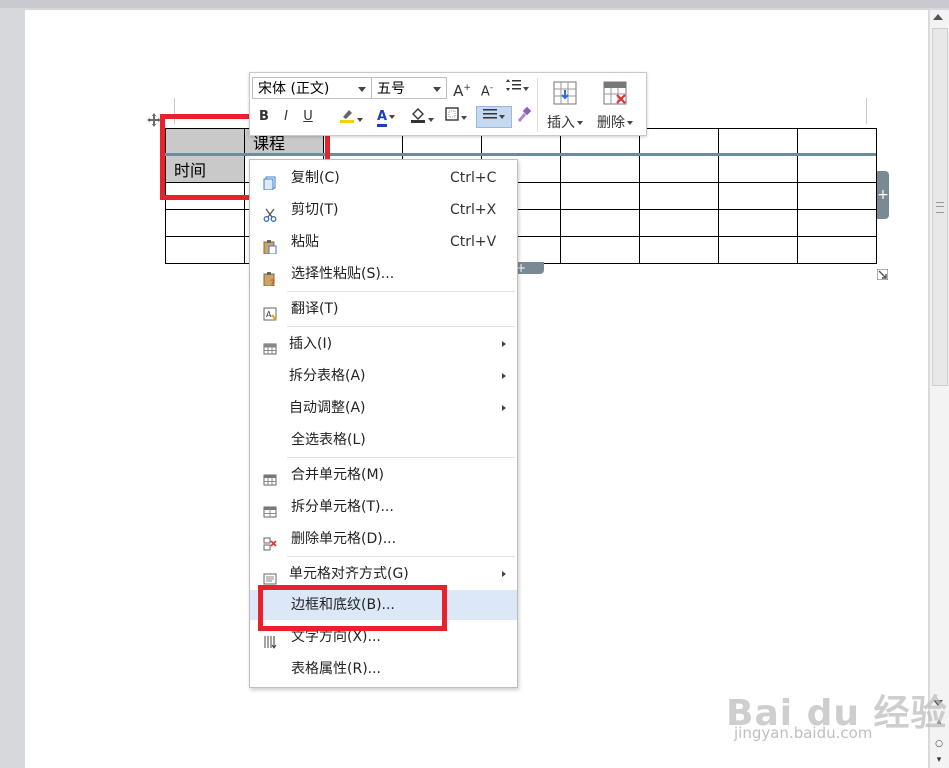 Image resolution: width=949 pixels, height=768 pixels. What do you see at coordinates (383, 376) in the screenshot?
I see `menu-item-split-table: 拆分表格(A)` at bounding box center [383, 376].